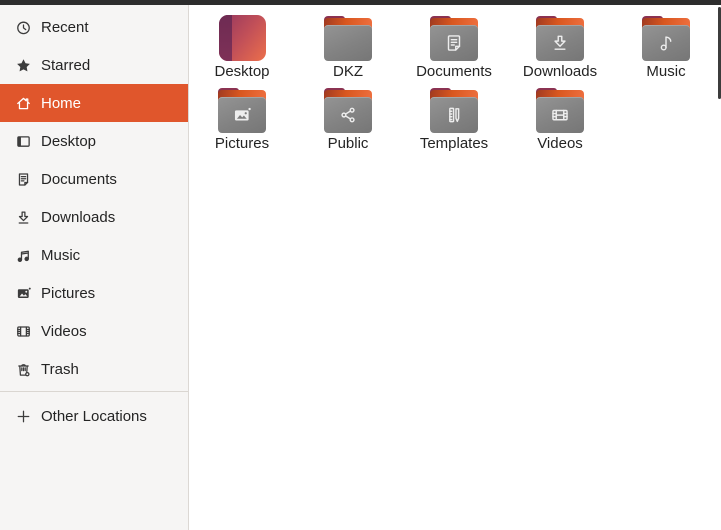 This screenshot has height=530, width=721. I want to click on share-emblem, so click(348, 115).